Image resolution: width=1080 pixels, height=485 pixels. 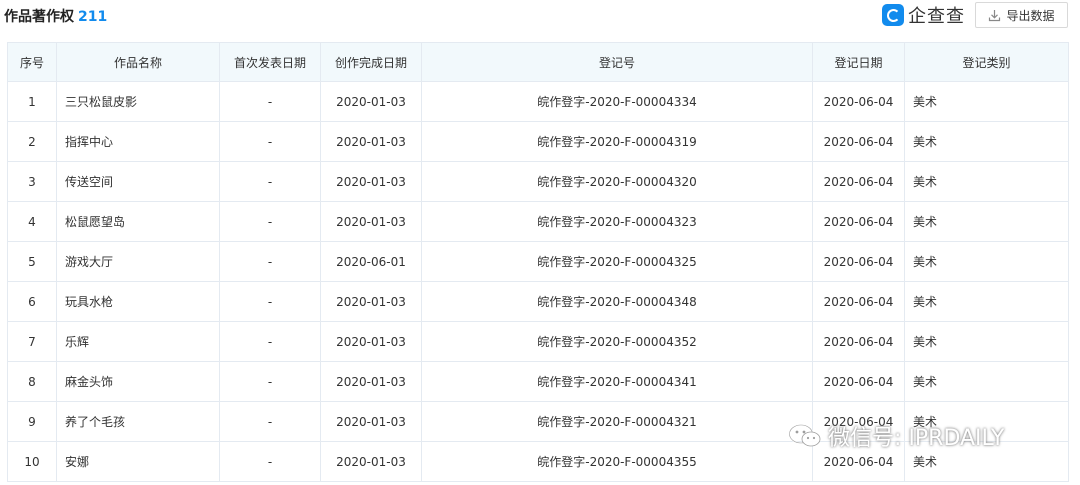 What do you see at coordinates (1030, 15) in the screenshot?
I see `export-data-label: 导出数据` at bounding box center [1030, 15].